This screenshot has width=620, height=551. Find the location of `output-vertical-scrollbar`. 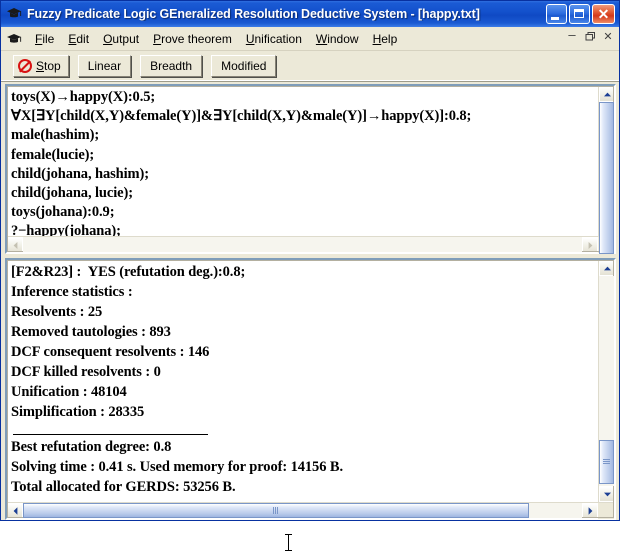

output-vertical-scrollbar is located at coordinates (606, 381).